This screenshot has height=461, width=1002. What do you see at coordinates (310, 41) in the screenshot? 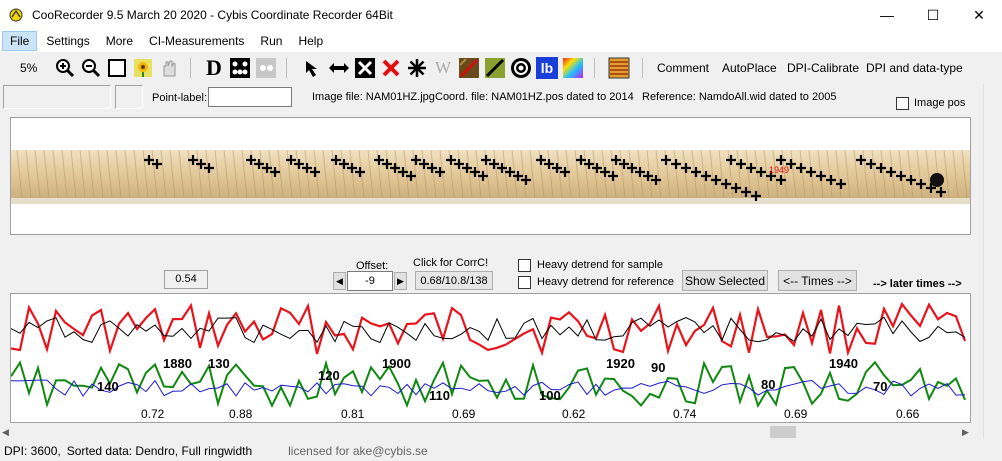
I see `menu-help: Help` at bounding box center [310, 41].